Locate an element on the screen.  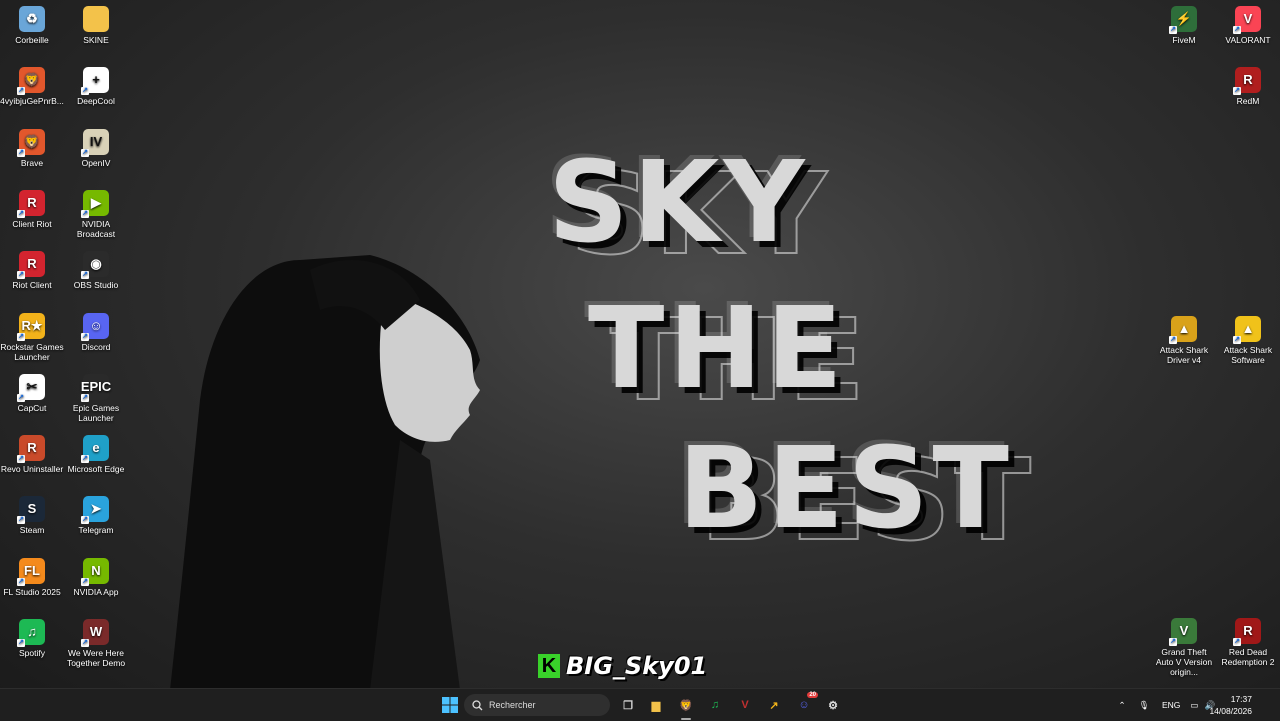
desktop-icon-nvidia-app: N ↗ NVIDIA App is located at coordinates (96, 577).